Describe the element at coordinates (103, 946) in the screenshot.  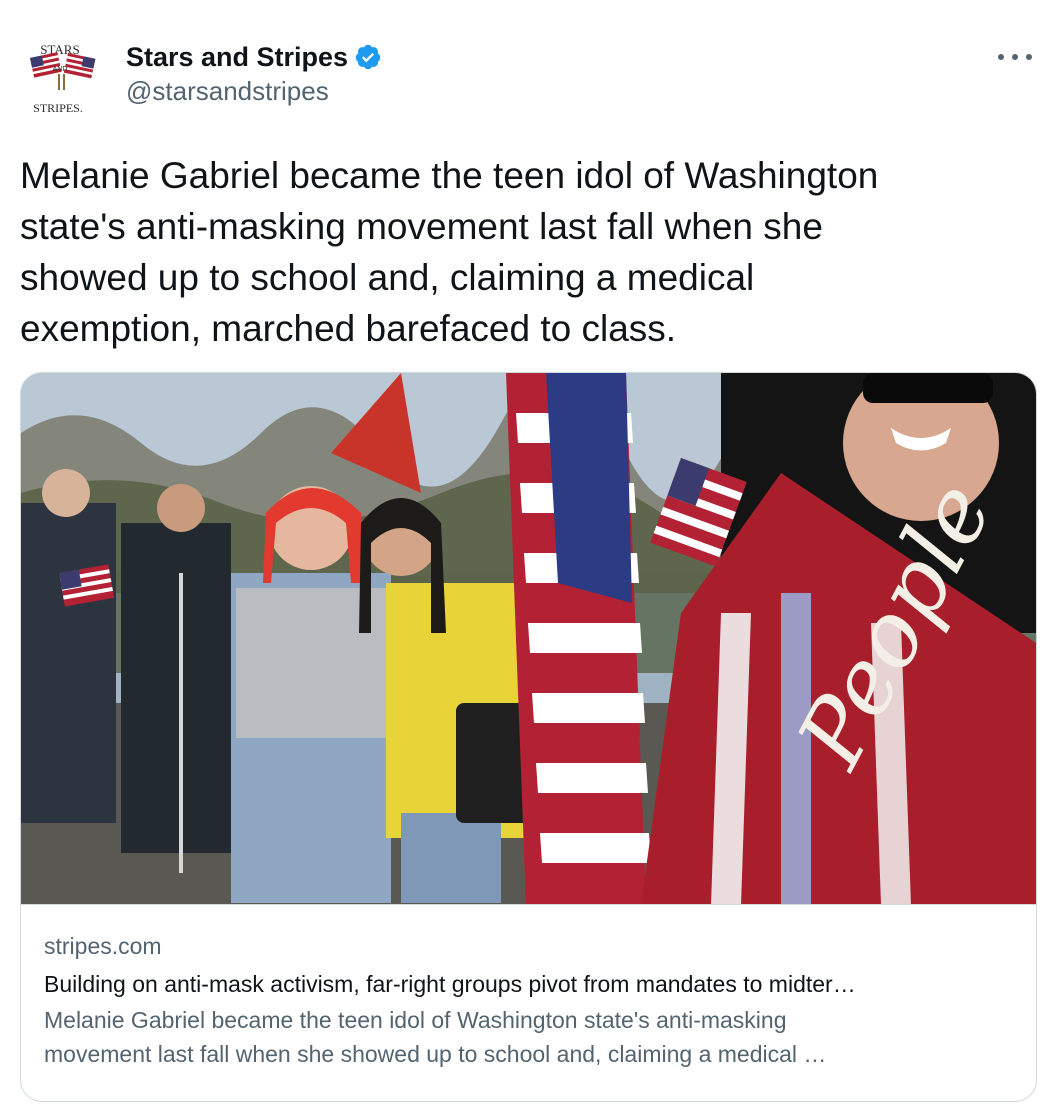
I see `card-domain: stripes.com` at that location.